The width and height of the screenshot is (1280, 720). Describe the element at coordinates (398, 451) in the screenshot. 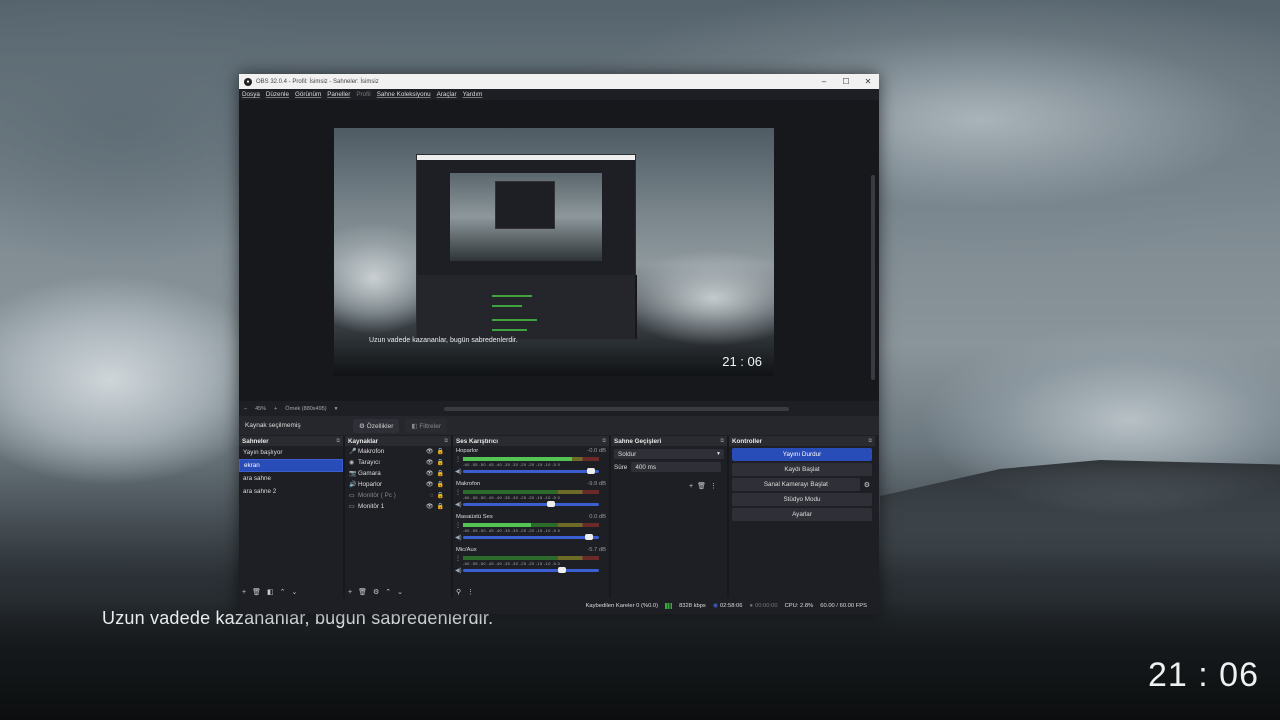

I see `source-item: 🎤 Makrofon 👁🔒` at that location.